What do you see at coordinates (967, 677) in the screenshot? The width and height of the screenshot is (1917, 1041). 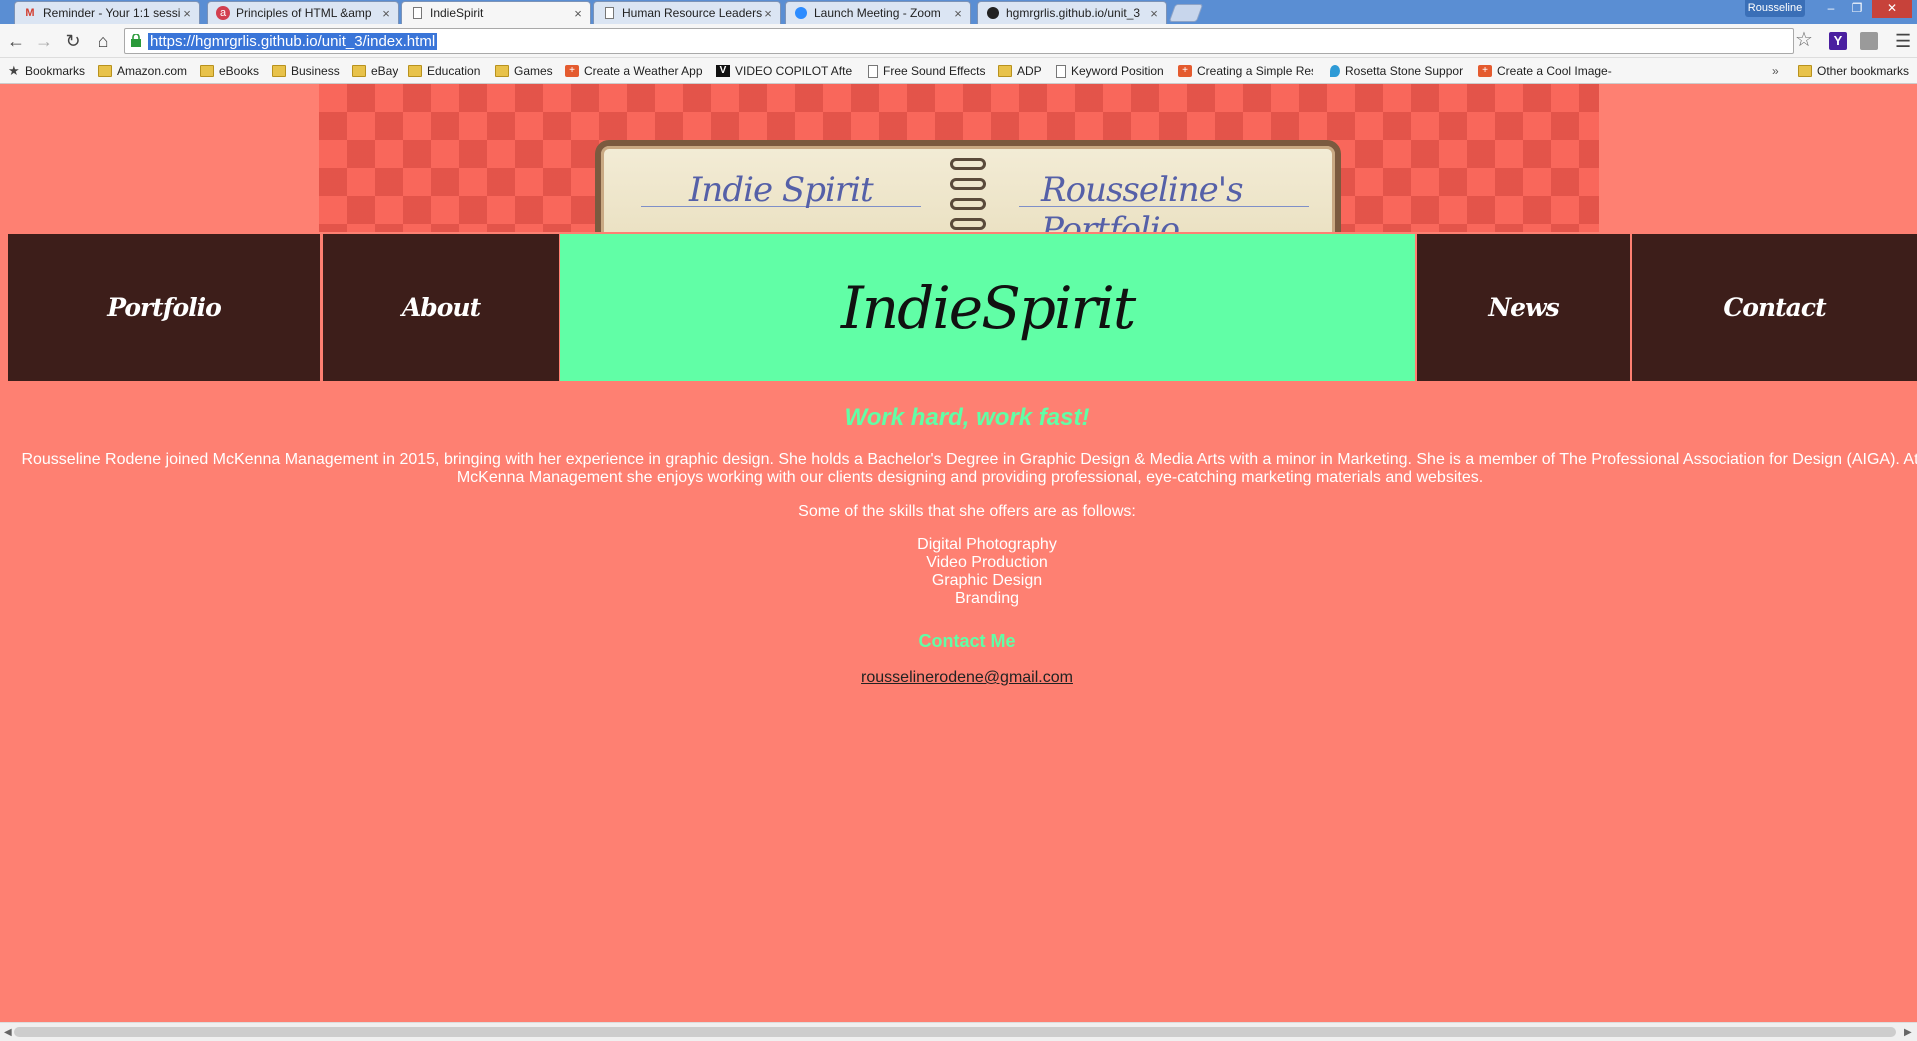 I see `email-link: rousselinerodene@gmail.com` at bounding box center [967, 677].